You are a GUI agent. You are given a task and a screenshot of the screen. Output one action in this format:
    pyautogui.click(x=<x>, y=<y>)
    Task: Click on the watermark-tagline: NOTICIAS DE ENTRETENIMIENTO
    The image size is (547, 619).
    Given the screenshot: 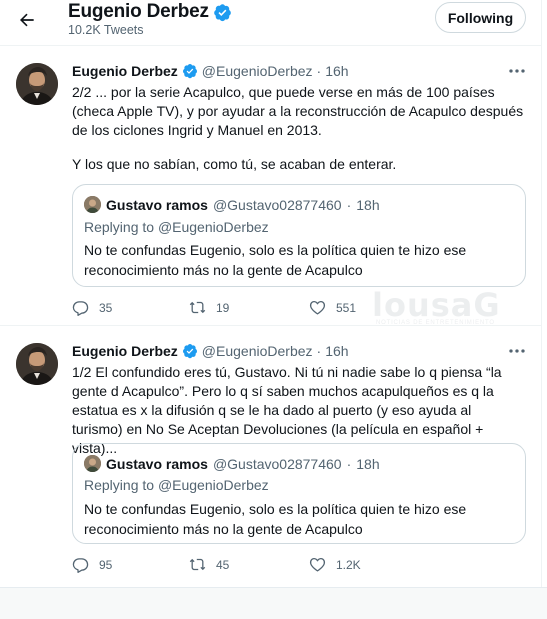 What is the action you would take?
    pyautogui.click(x=435, y=323)
    